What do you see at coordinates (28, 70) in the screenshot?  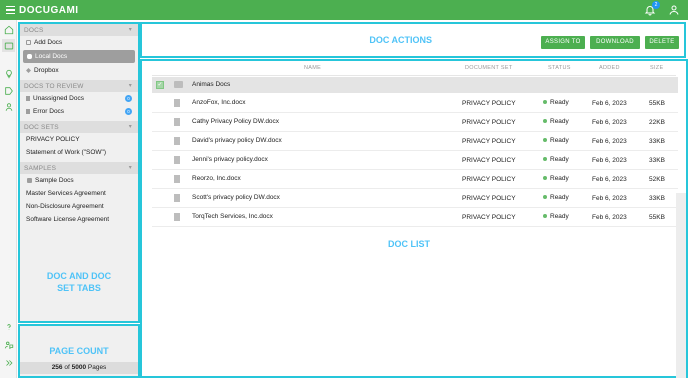 I see `dropbox-icon` at bounding box center [28, 70].